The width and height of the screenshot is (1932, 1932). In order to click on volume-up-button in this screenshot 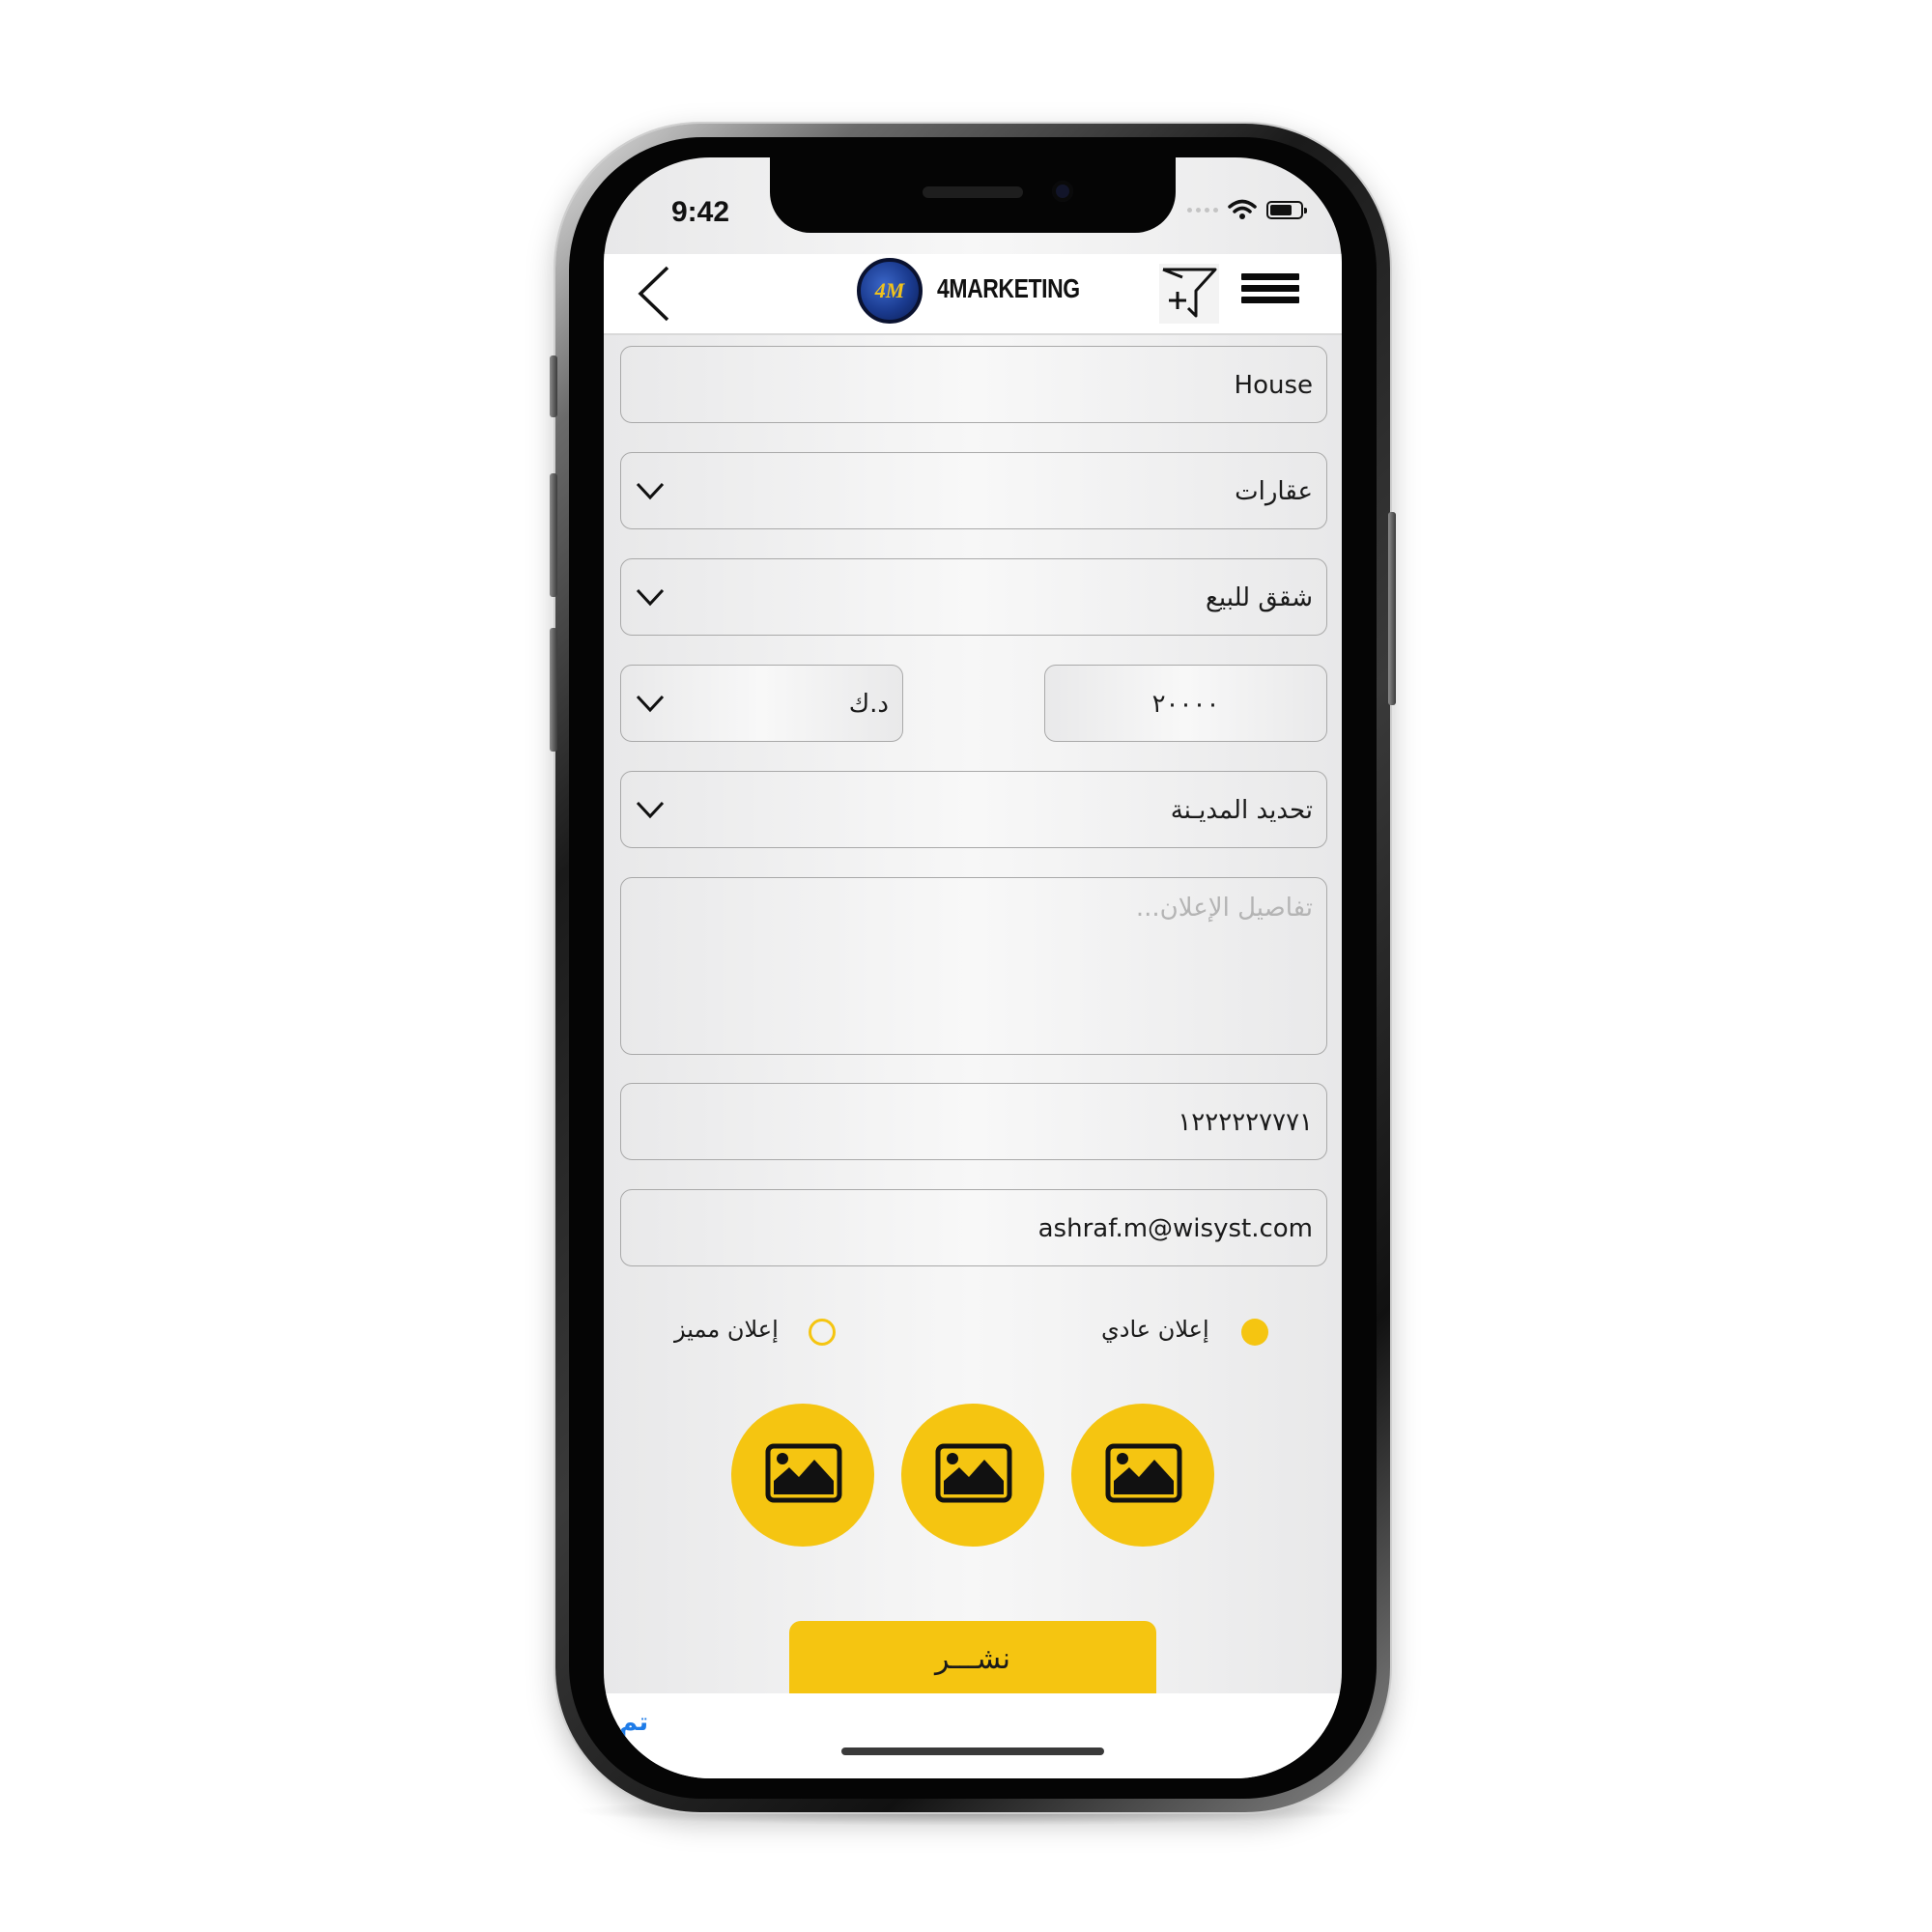, I will do `click(553, 535)`.